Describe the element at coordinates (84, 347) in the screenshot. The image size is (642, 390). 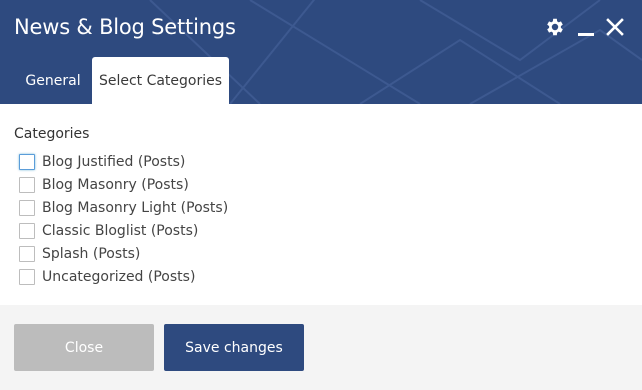
I see `close-button: Close` at that location.